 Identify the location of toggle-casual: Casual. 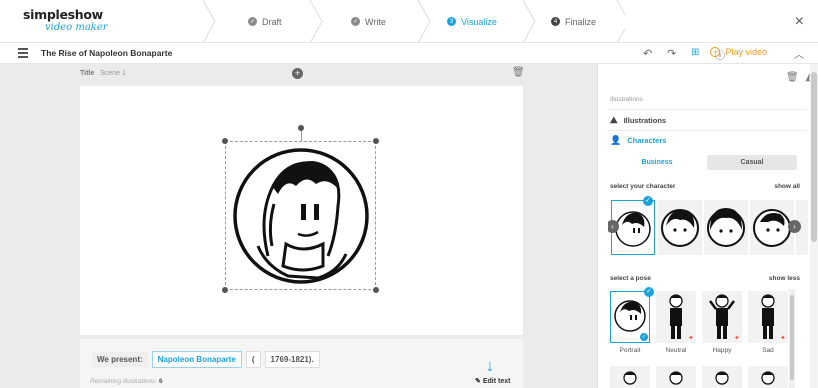
(752, 162).